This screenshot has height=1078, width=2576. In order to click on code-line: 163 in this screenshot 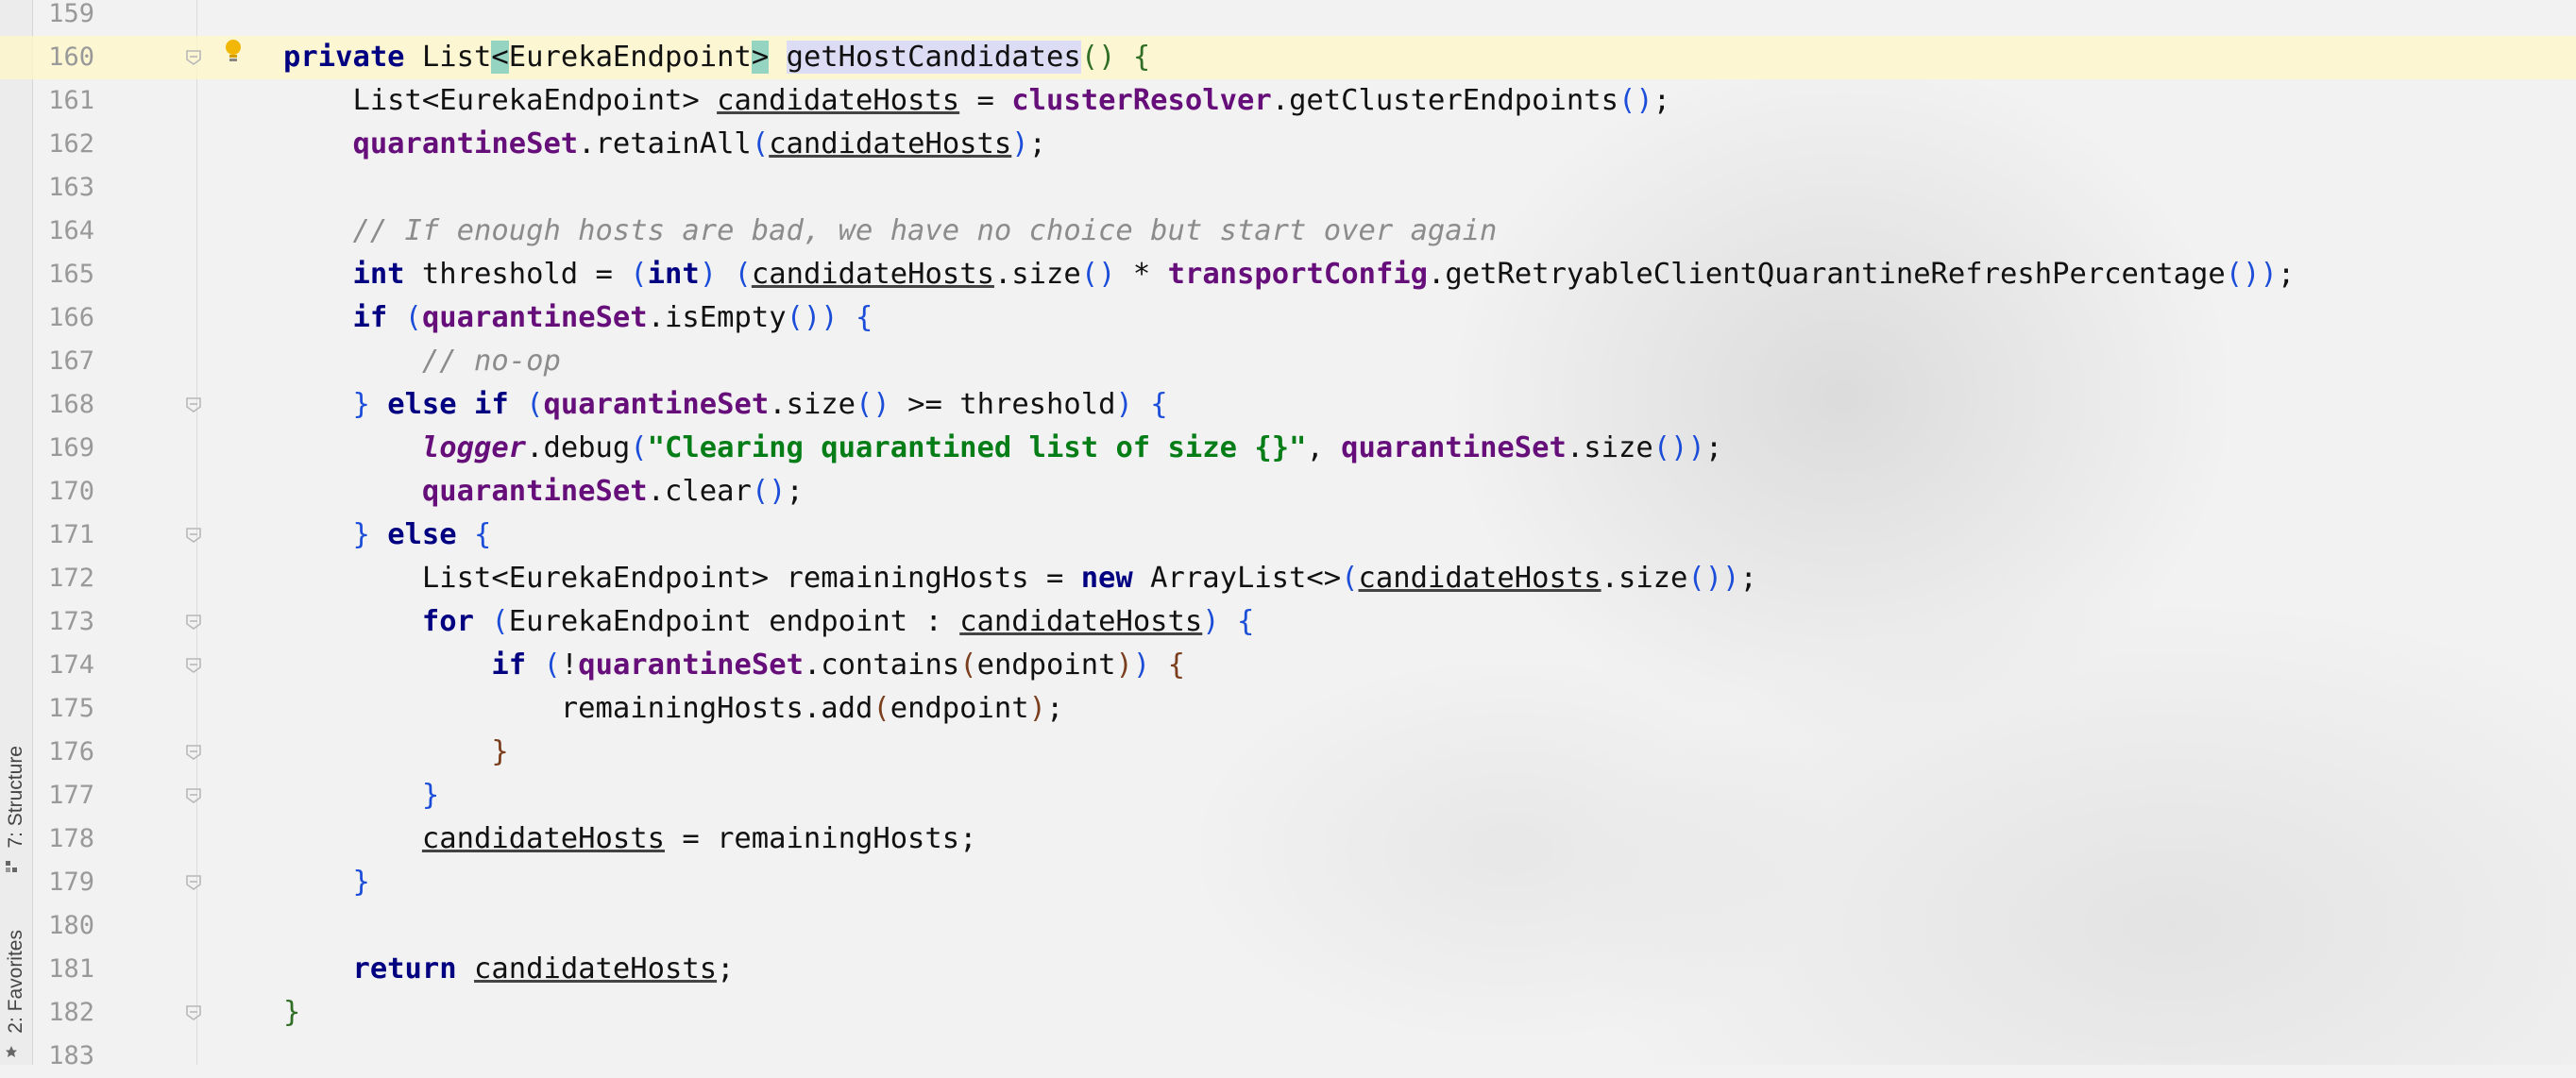, I will do `click(1288, 188)`.